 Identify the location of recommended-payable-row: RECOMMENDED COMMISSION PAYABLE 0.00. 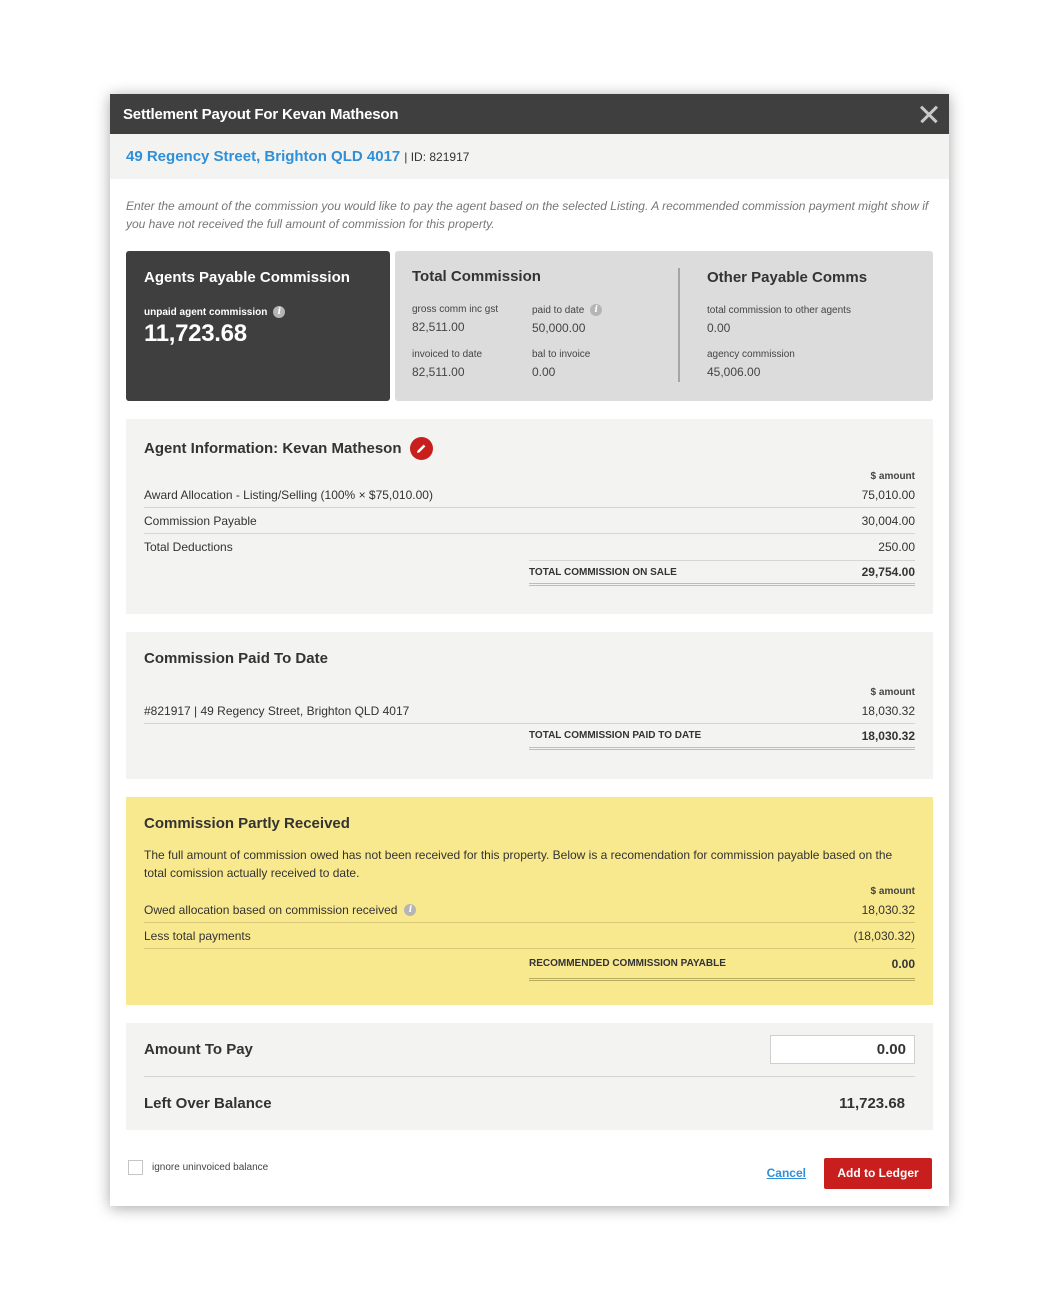
(722, 965).